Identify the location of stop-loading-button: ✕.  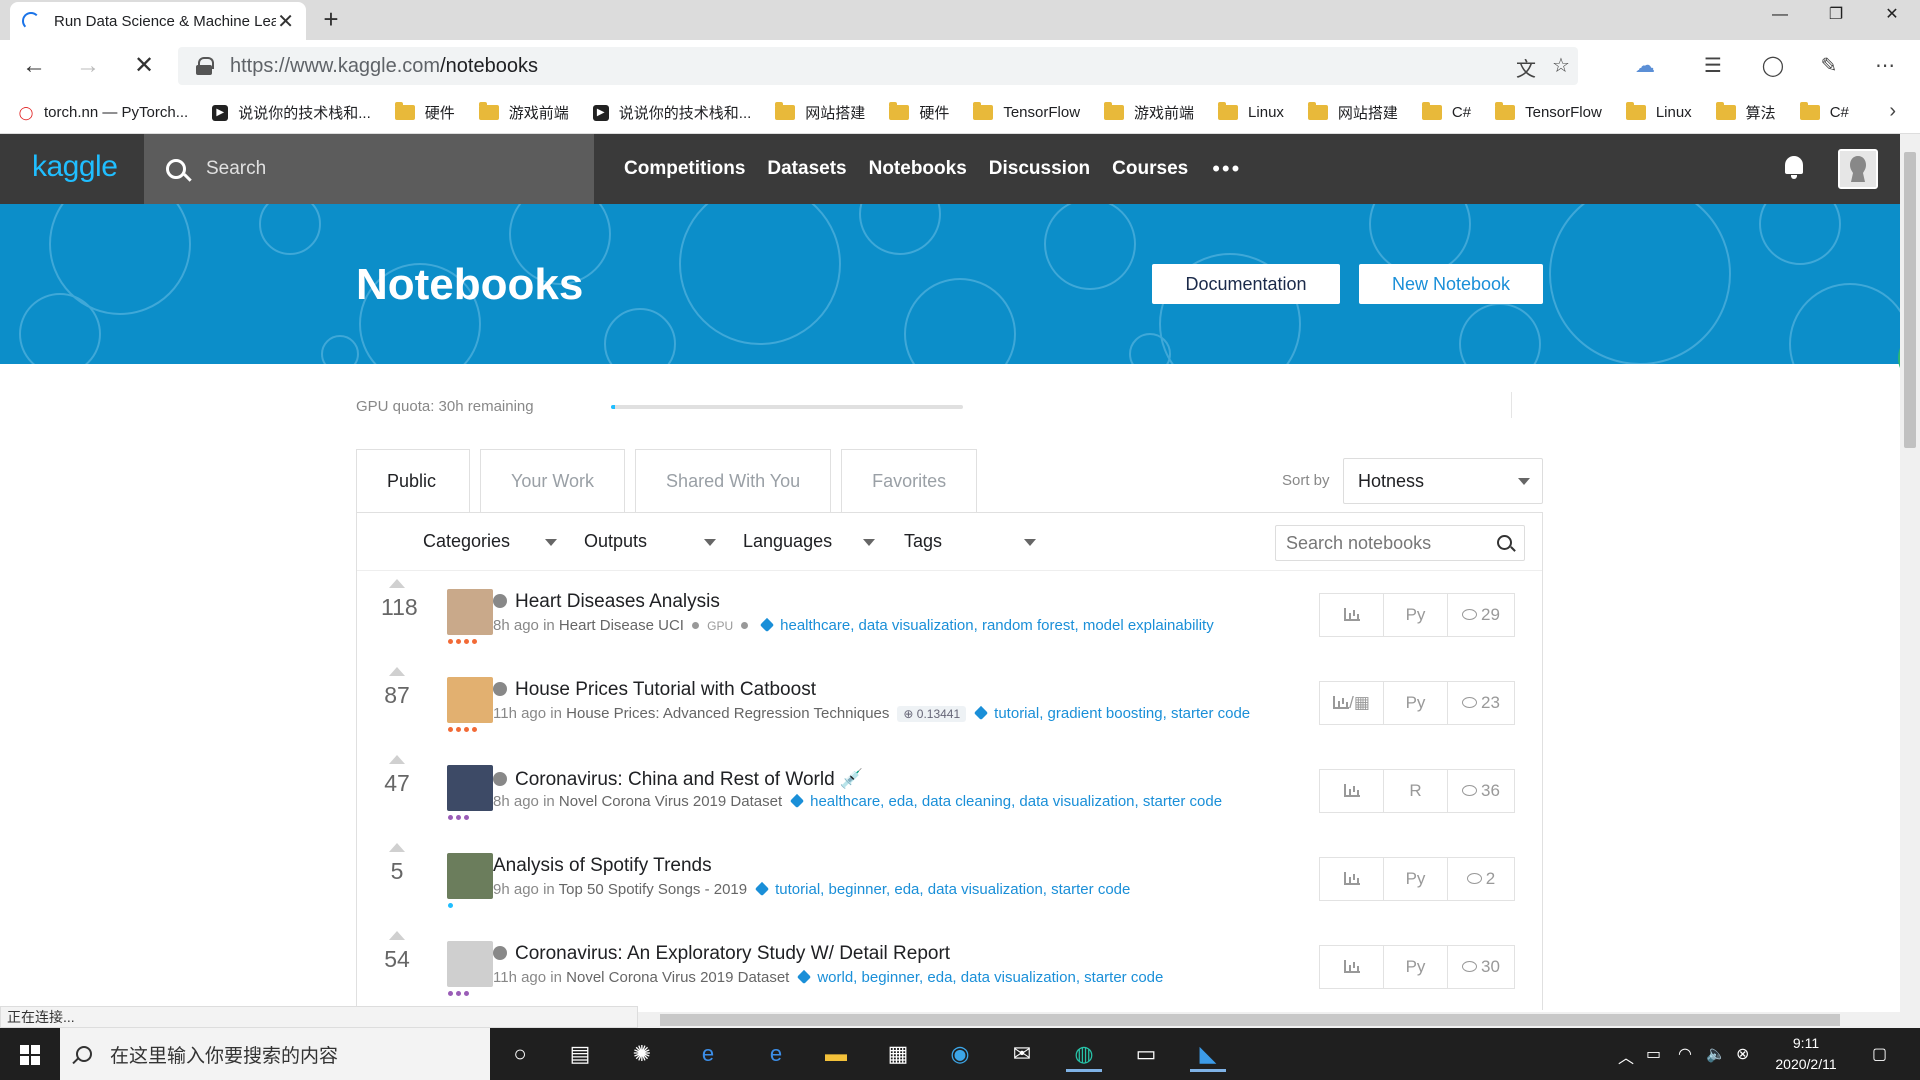
(144, 66).